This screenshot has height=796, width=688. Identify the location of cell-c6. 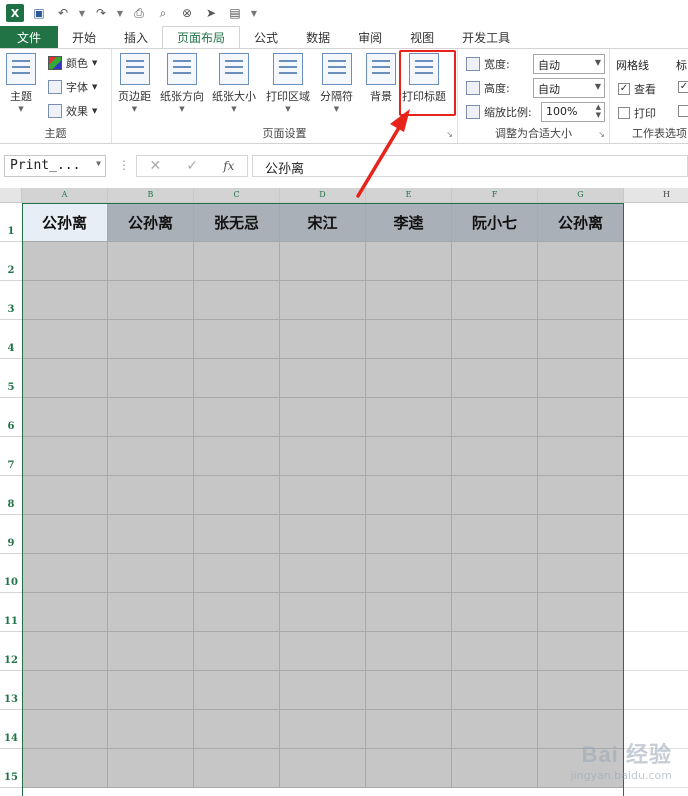
(237, 417).